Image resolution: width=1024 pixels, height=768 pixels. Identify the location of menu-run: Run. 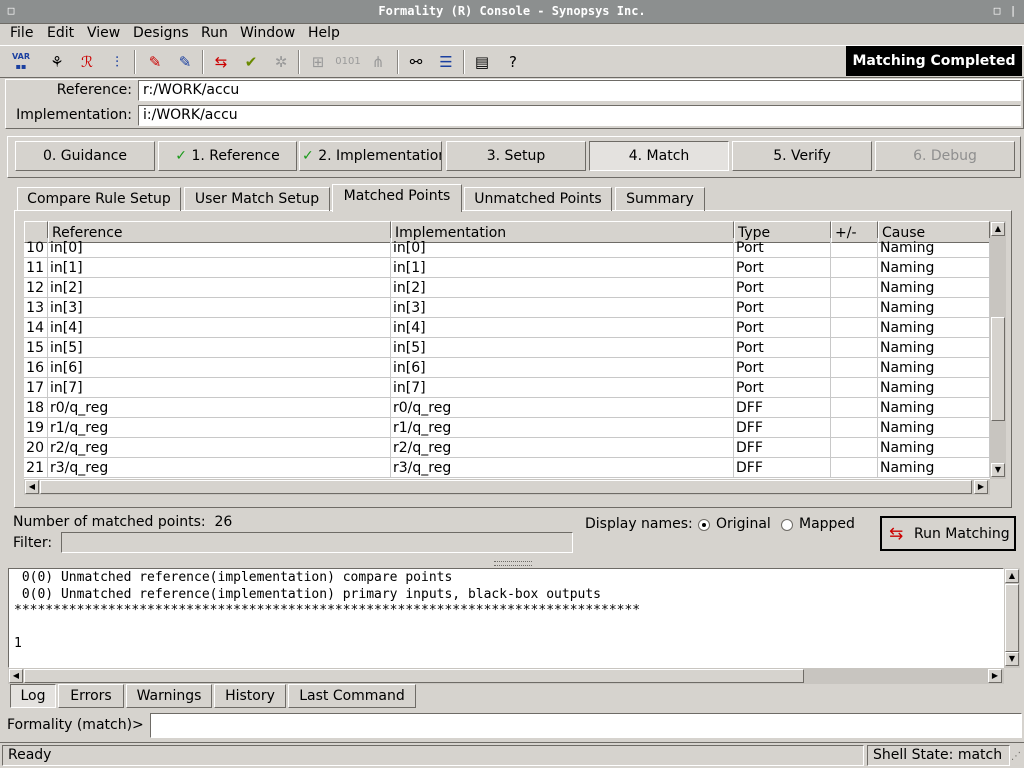
(214, 33).